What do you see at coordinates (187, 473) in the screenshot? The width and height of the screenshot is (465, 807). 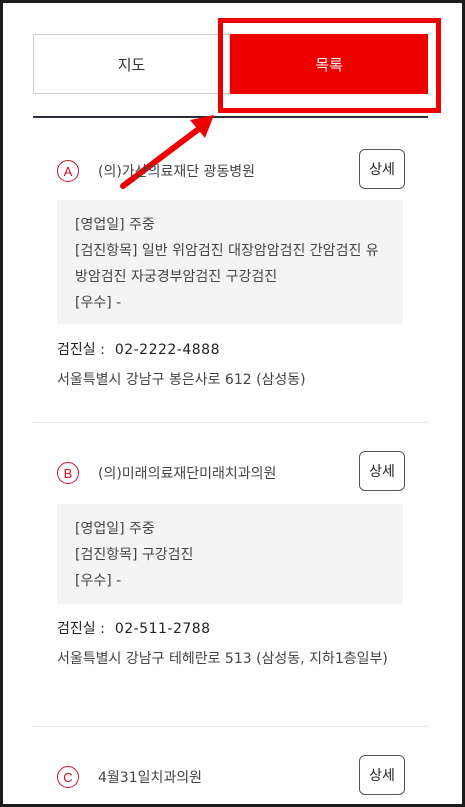 I see `hospital-name: (의)미래의료재단미래치과의원` at bounding box center [187, 473].